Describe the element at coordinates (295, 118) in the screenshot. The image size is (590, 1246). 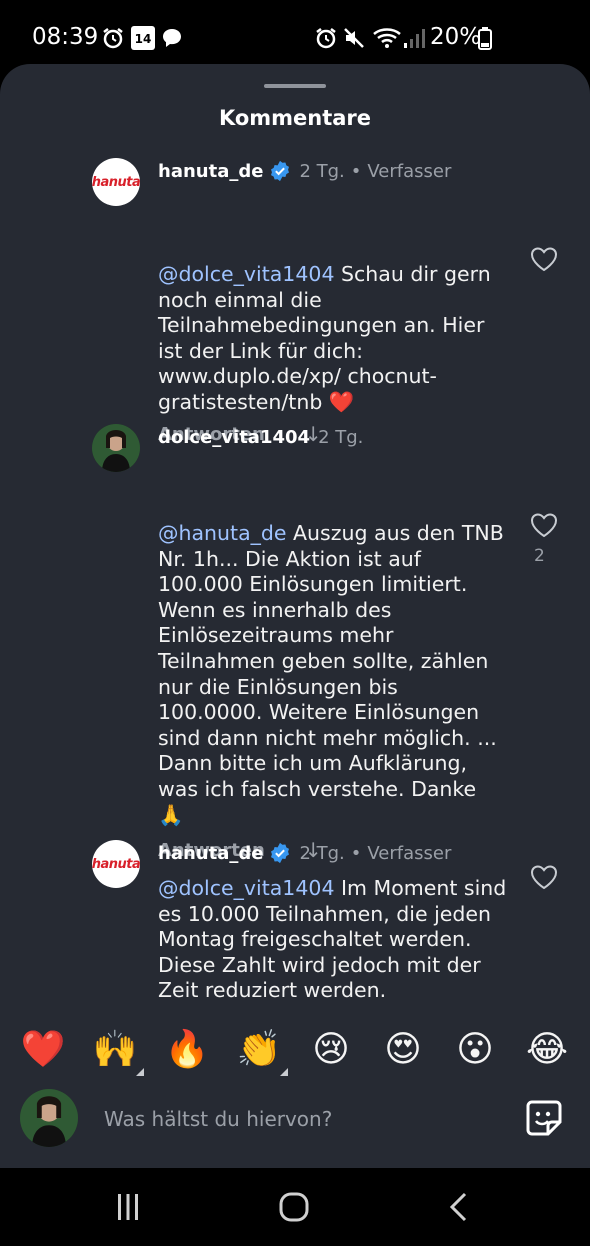
I see `sheet-title: Kommentare` at that location.